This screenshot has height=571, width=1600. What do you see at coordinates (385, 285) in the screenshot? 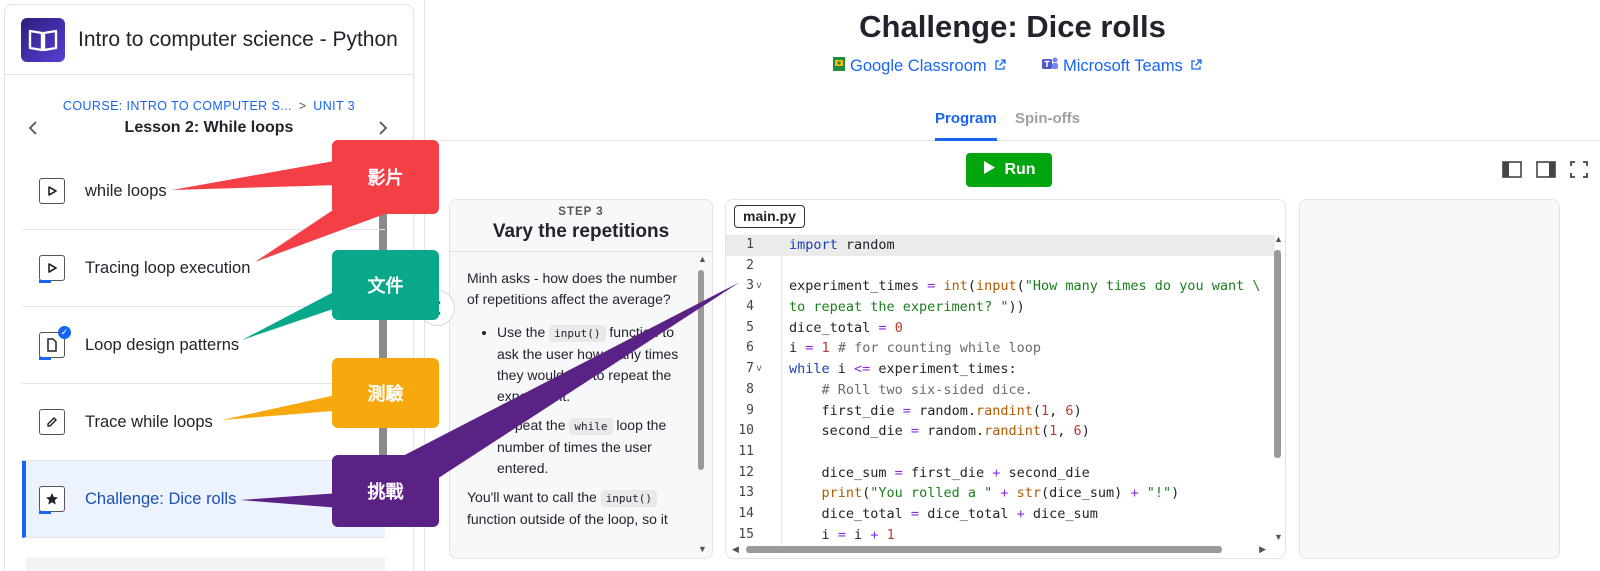
I see `callout-article: 文件` at bounding box center [385, 285].